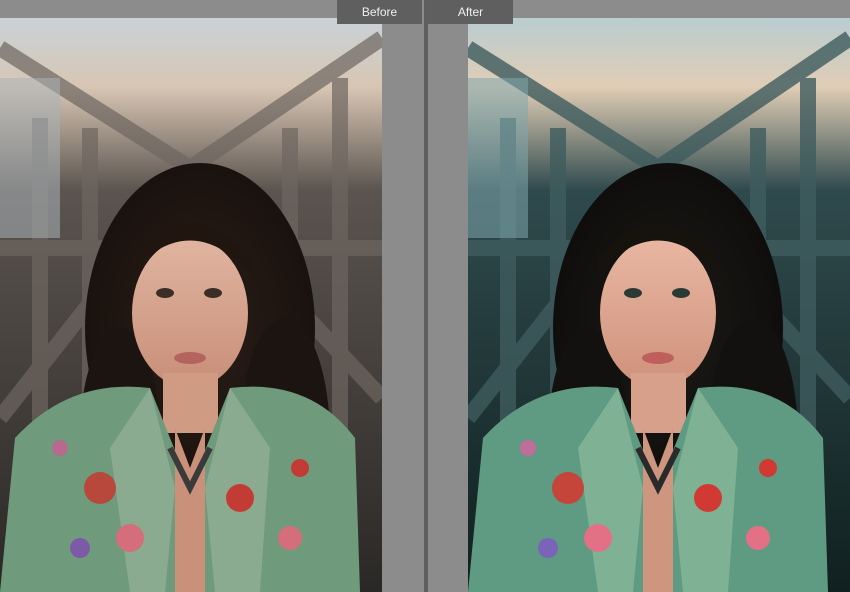 The height and width of the screenshot is (592, 850). What do you see at coordinates (379, 12) in the screenshot?
I see `before-label: Before` at bounding box center [379, 12].